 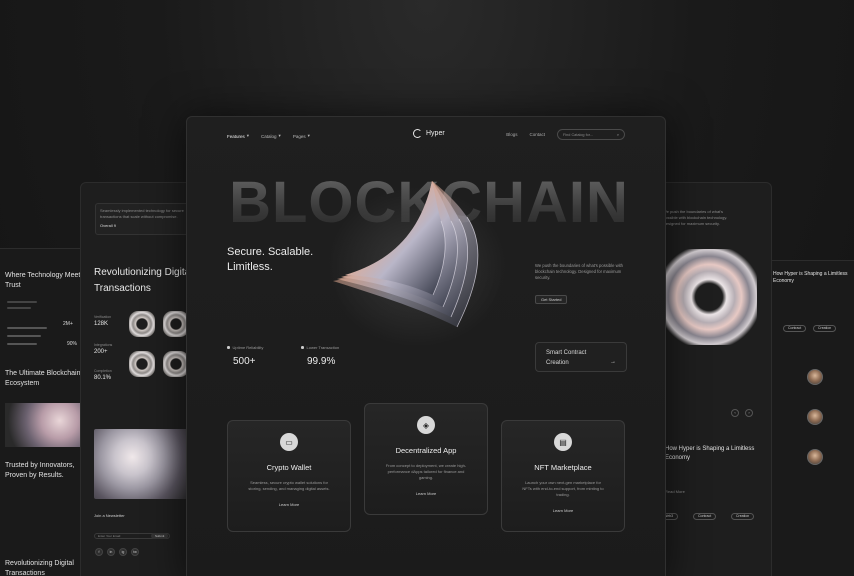 What do you see at coordinates (749, 413) in the screenshot?
I see `next-arrow-icon: ›` at bounding box center [749, 413].